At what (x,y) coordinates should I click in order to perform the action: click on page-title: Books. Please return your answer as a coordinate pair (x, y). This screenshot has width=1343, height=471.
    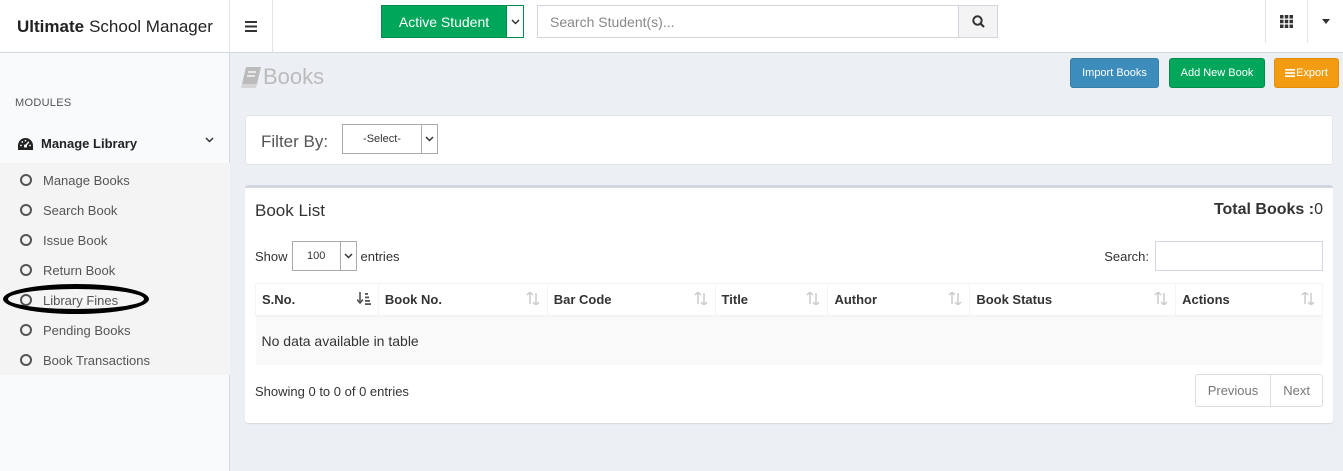
    Looking at the image, I should click on (282, 77).